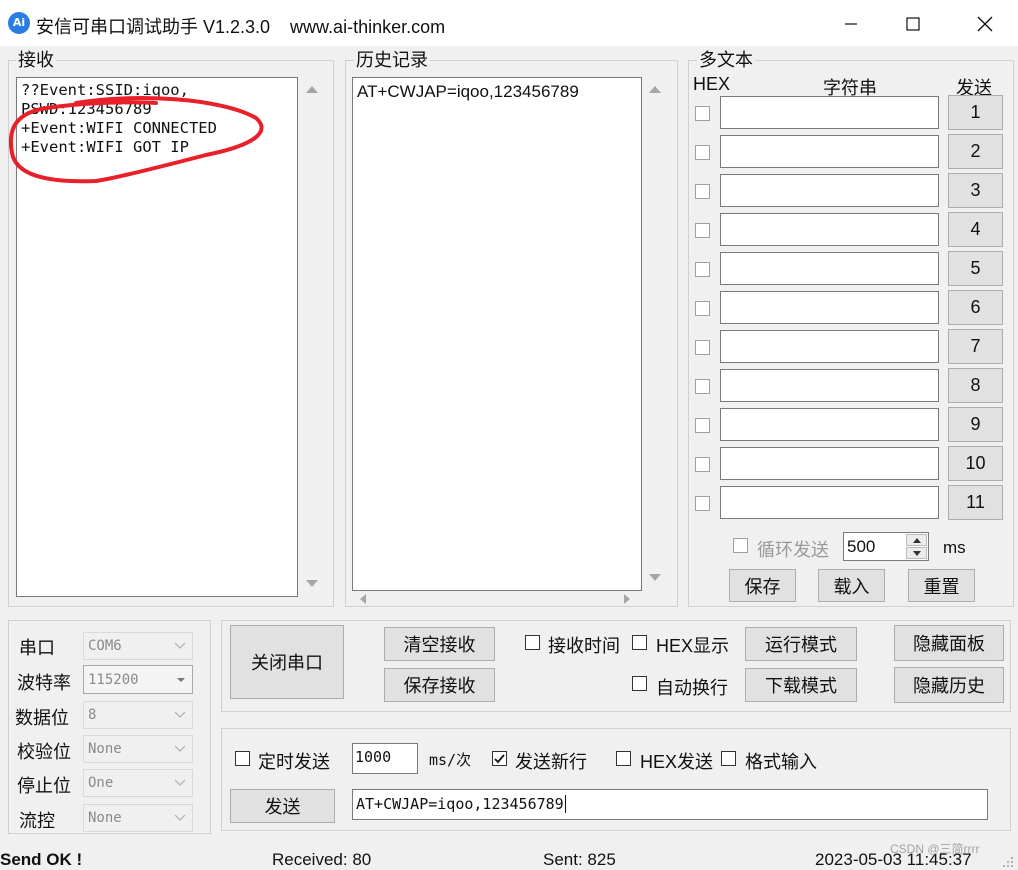 The height and width of the screenshot is (870, 1018). Describe the element at coordinates (886, 546) in the screenshot. I see `loop-interval-stepper: 500` at that location.